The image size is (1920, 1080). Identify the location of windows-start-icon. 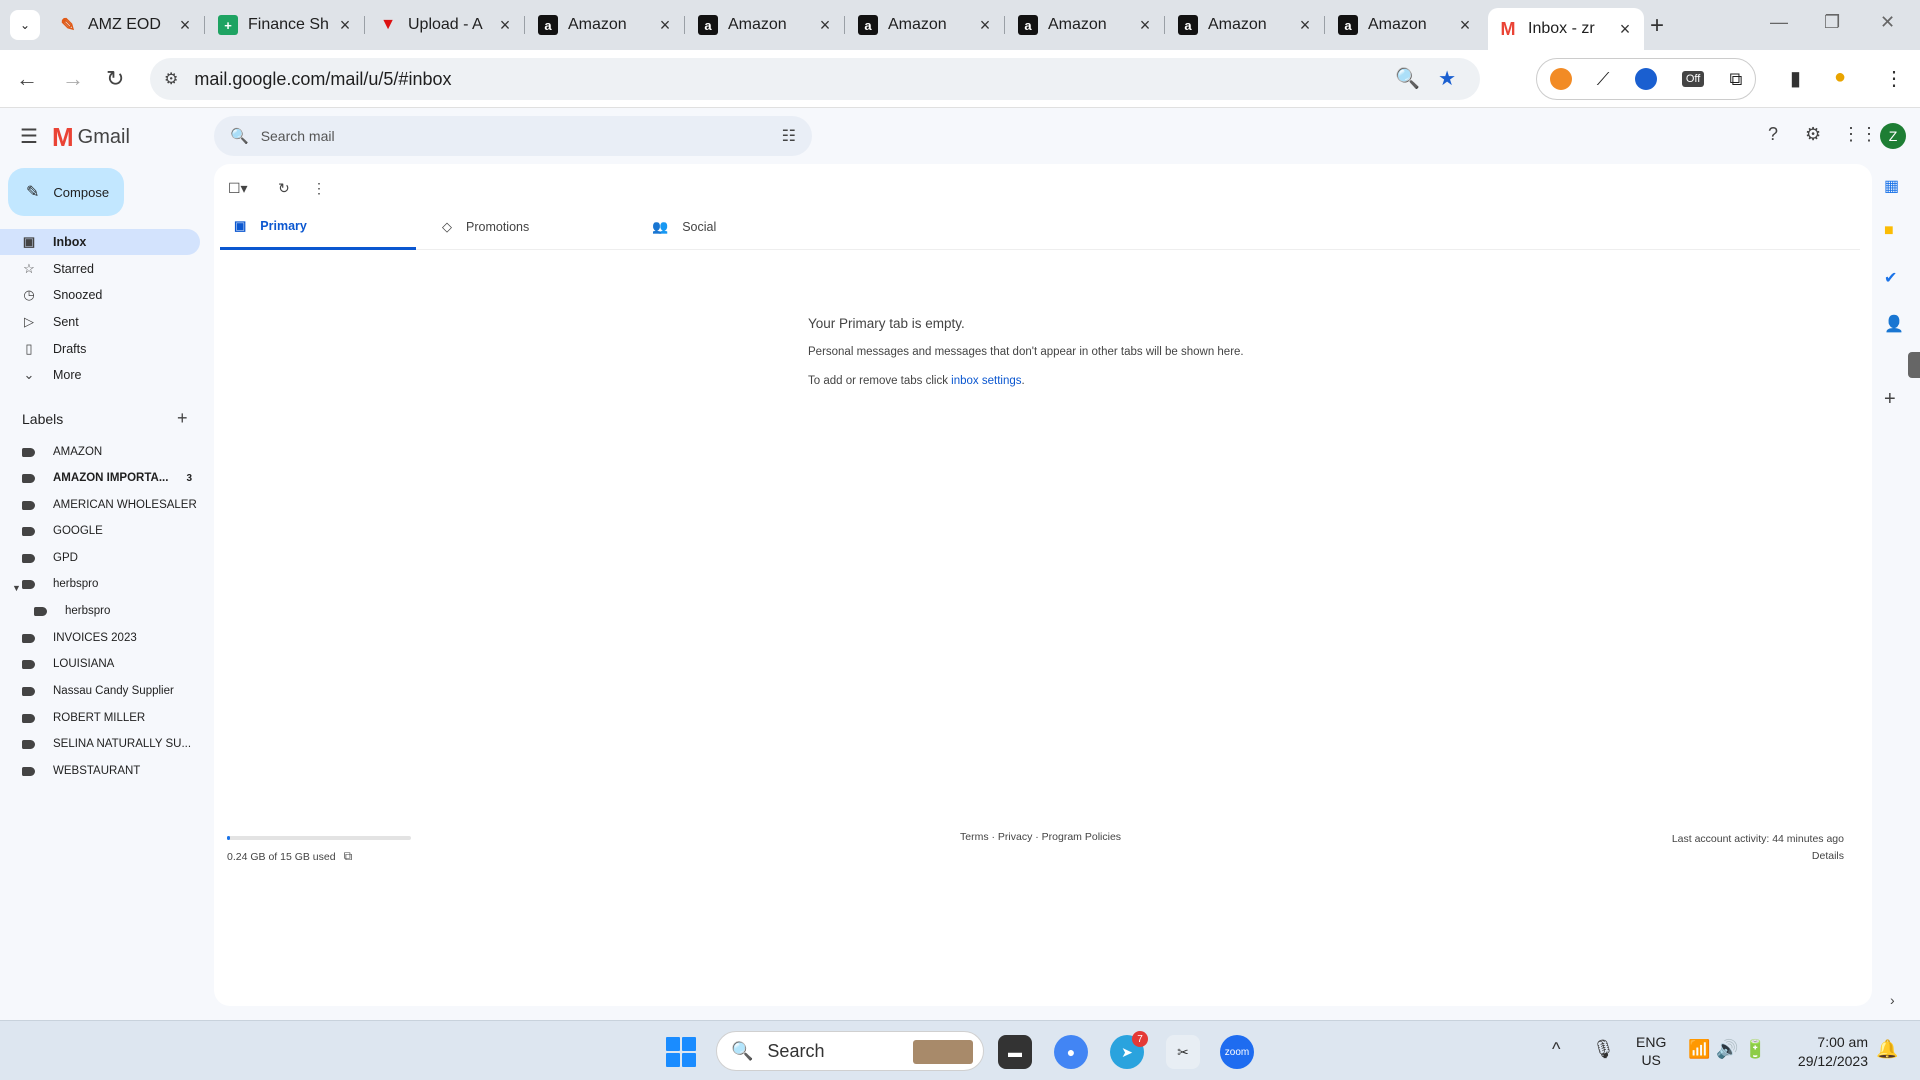
(681, 1052).